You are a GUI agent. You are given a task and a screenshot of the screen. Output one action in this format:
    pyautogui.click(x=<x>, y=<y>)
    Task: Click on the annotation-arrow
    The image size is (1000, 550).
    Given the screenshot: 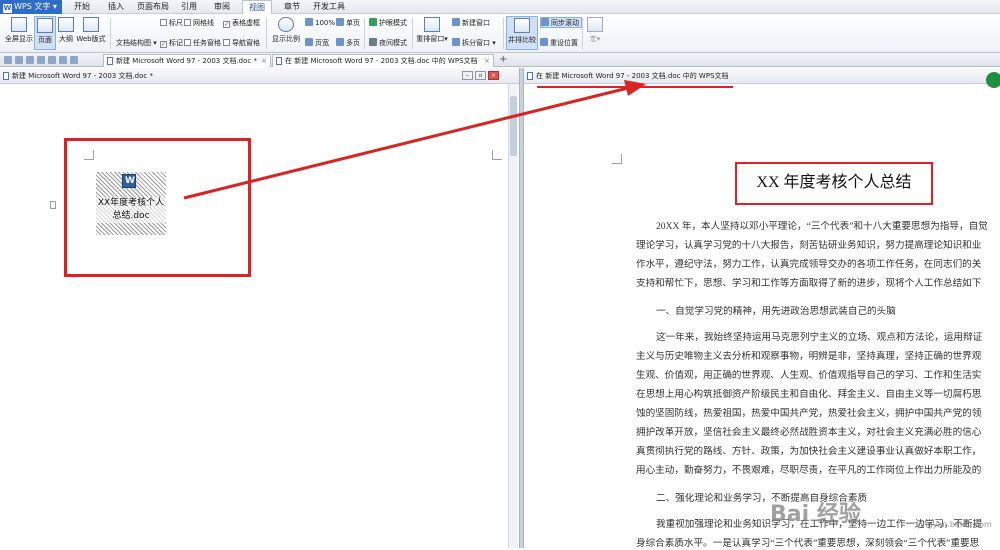 What is the action you would take?
    pyautogui.click(x=414, y=140)
    